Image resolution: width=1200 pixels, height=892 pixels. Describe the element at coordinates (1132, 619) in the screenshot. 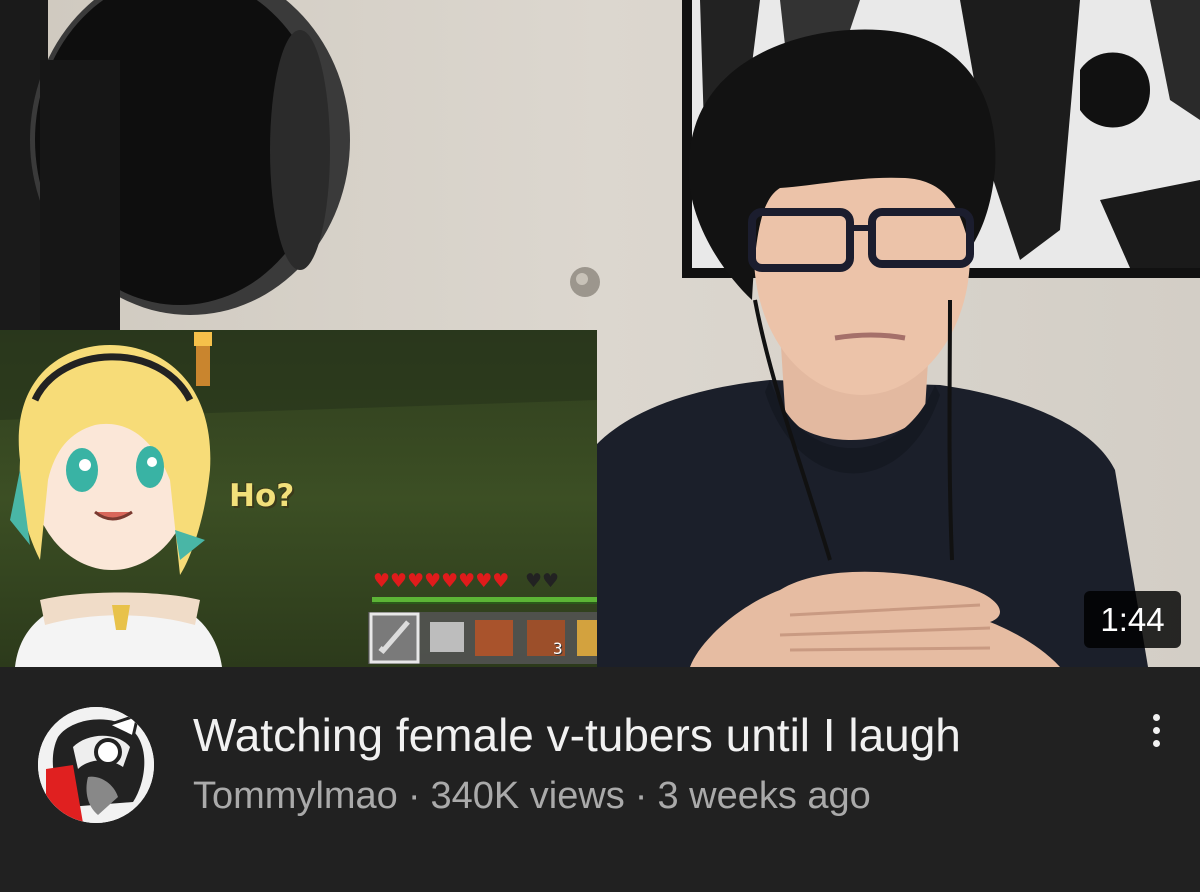

I see `duration-badge: 1:44` at that location.